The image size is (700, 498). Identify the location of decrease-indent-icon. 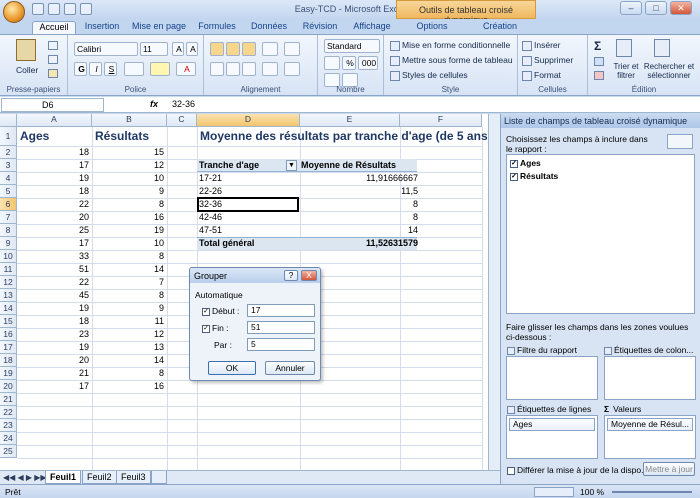
(270, 69).